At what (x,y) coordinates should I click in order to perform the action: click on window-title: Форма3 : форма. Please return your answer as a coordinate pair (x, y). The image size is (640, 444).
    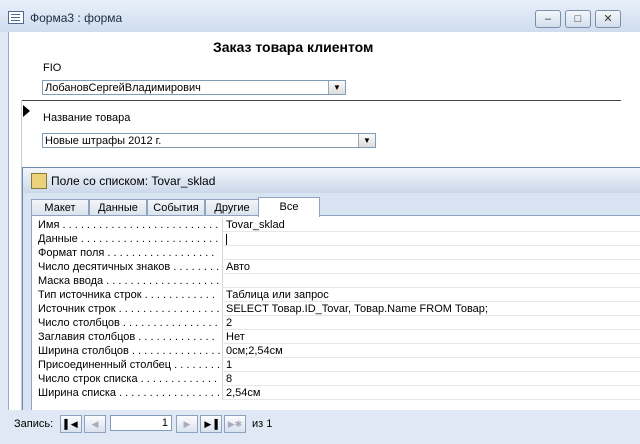
    Looking at the image, I should click on (76, 18).